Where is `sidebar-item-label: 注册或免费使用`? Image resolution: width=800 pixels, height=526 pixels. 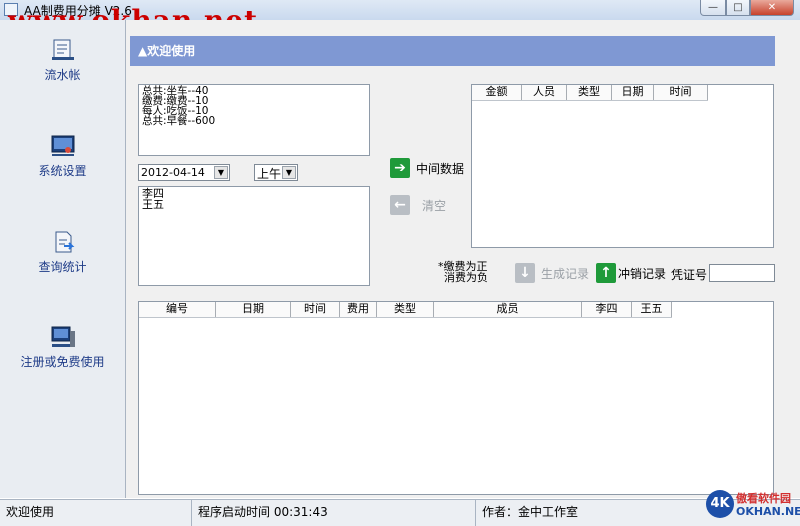 sidebar-item-label: 注册或免费使用 is located at coordinates (62, 362).